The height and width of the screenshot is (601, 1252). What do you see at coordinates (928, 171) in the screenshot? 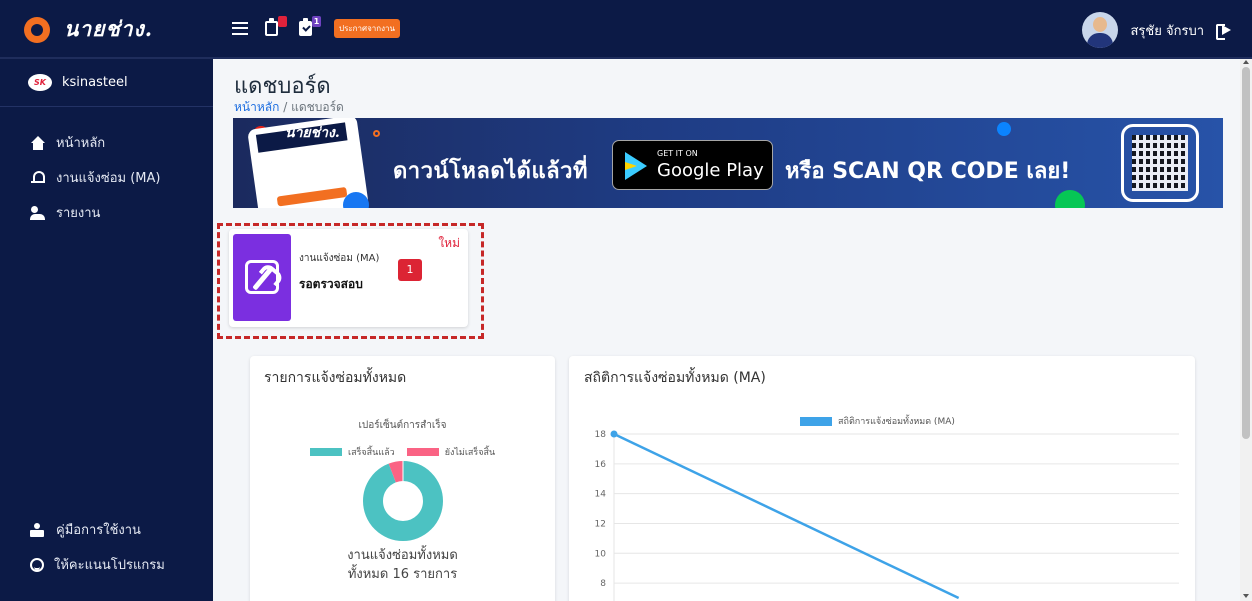
I see `banner-scan-text: หรือ SCAN QR CODE เลย!` at bounding box center [928, 171].